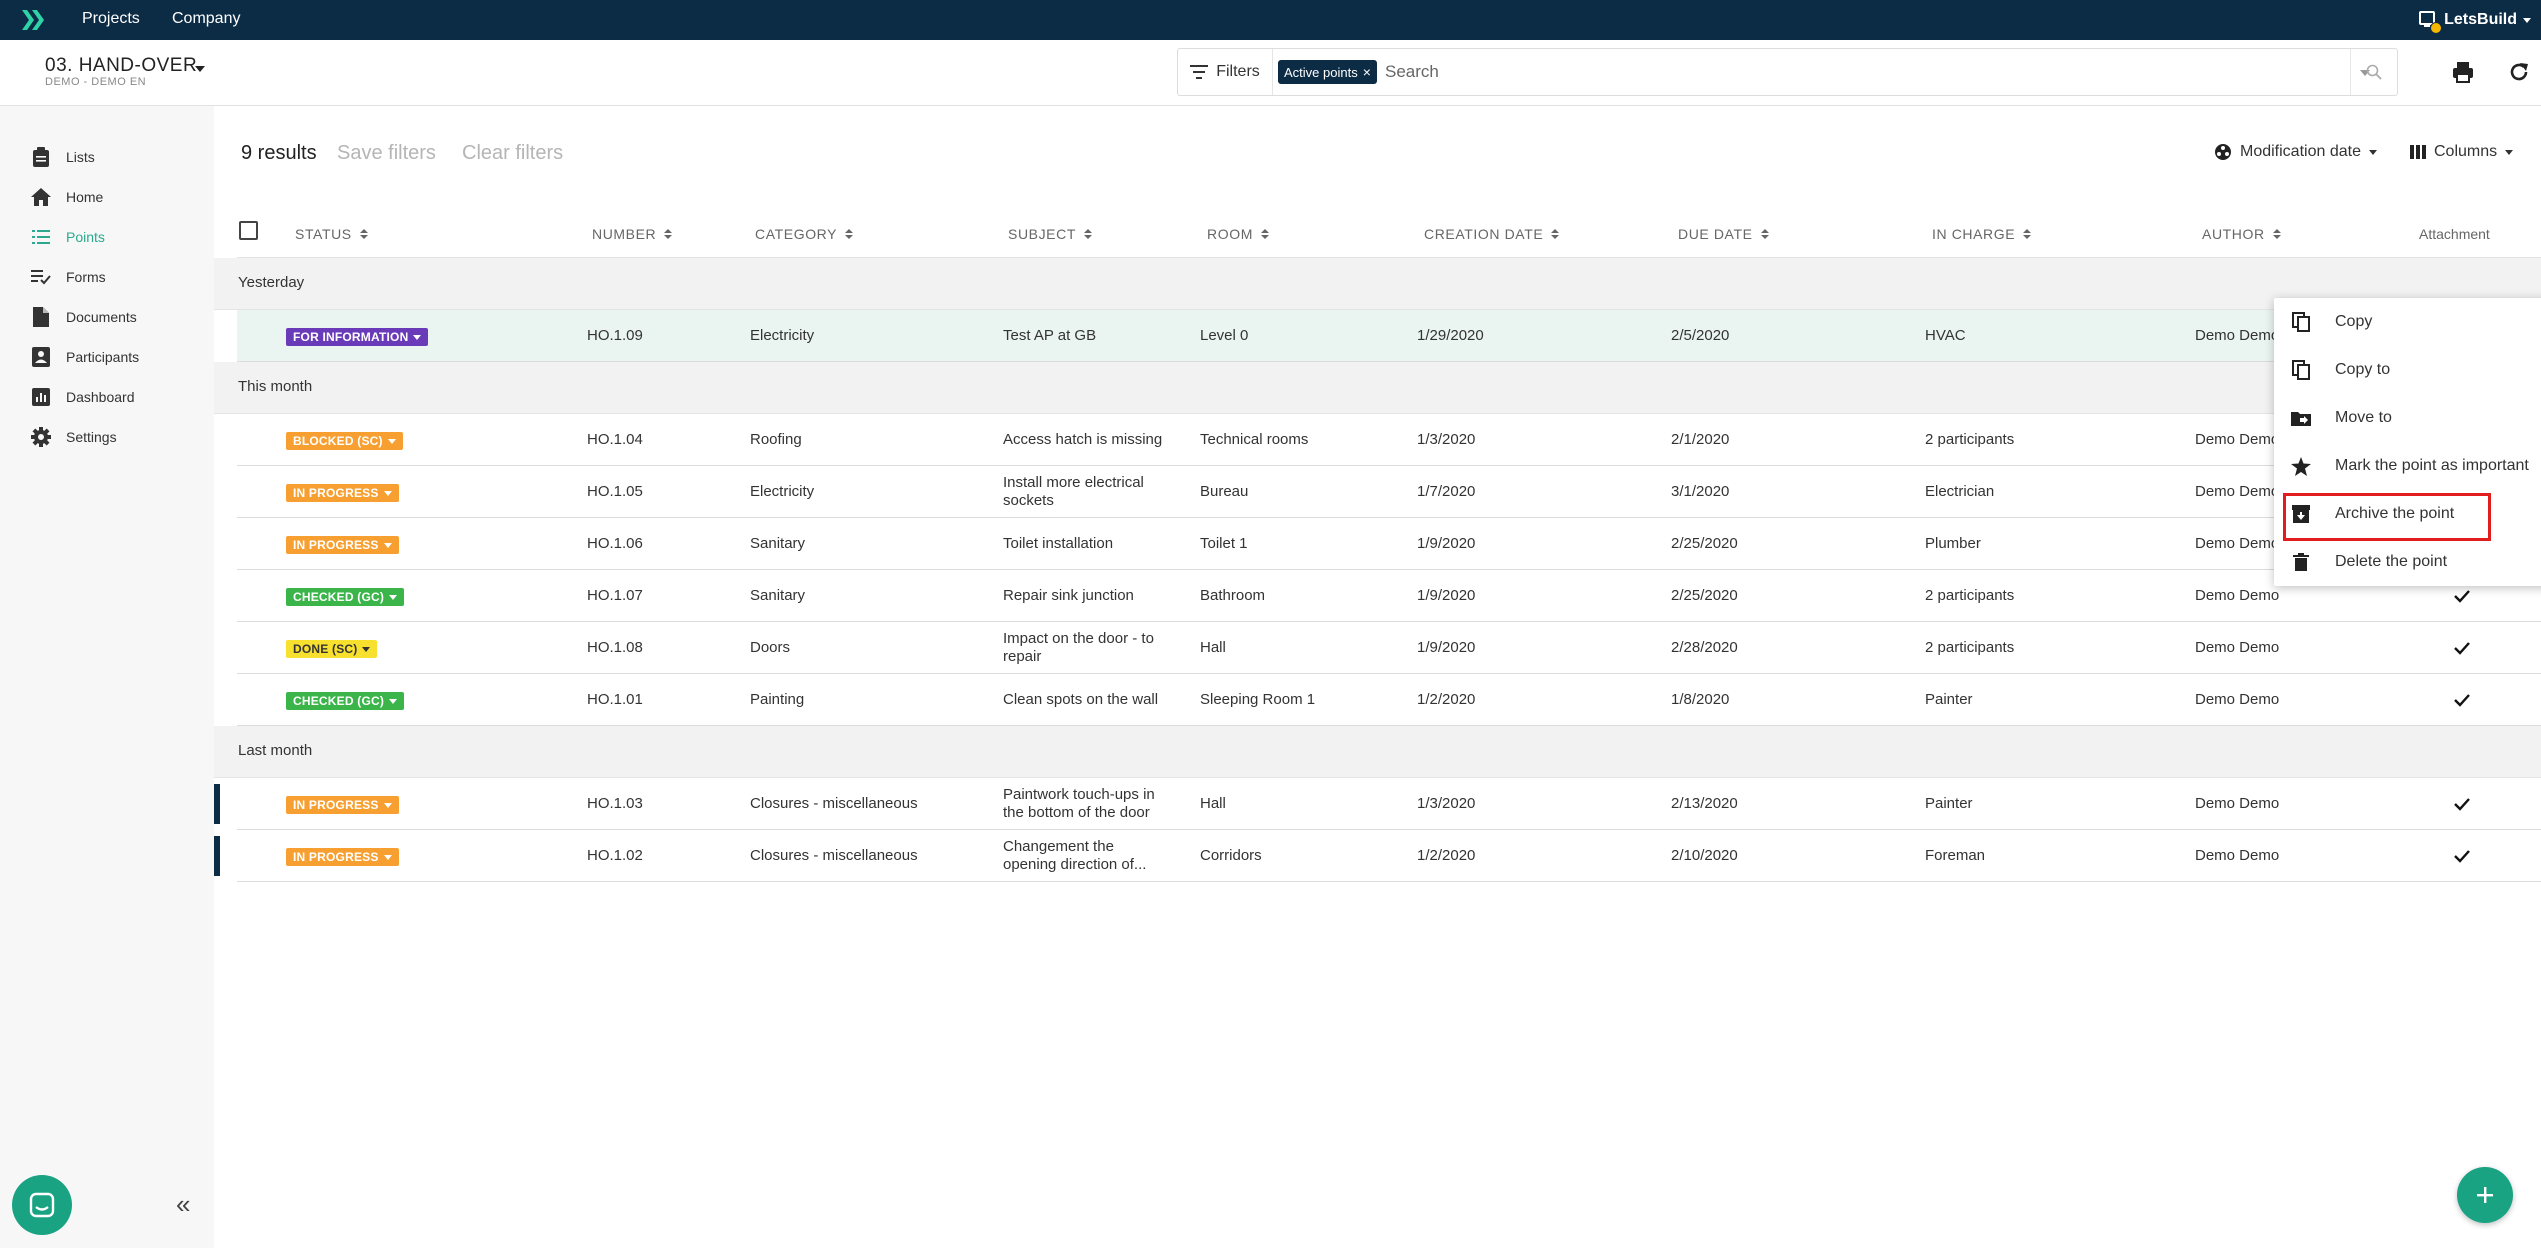  I want to click on add-point-button, so click(2485, 1195).